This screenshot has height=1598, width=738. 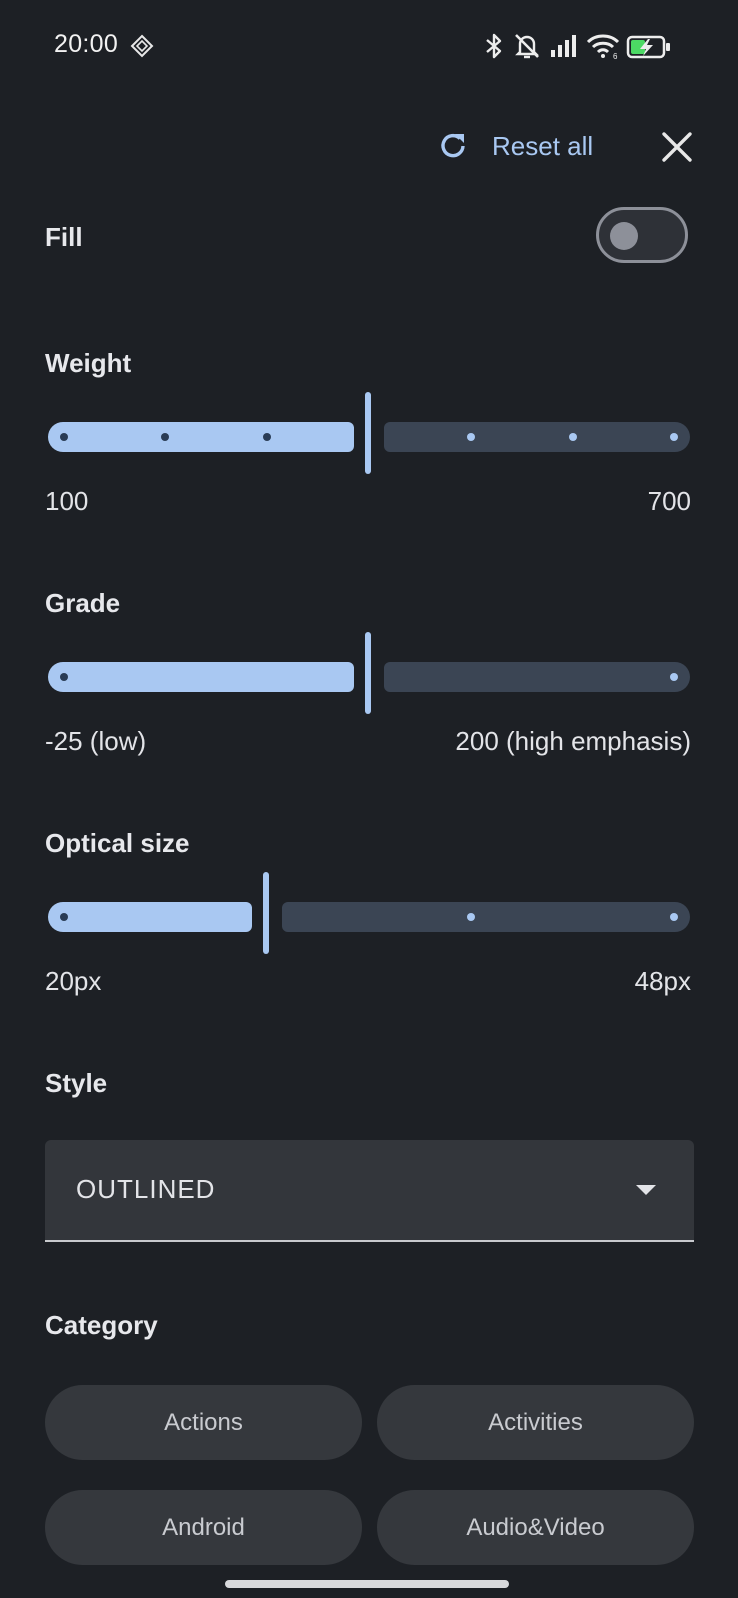 I want to click on fill-toggle-knob, so click(x=624, y=236).